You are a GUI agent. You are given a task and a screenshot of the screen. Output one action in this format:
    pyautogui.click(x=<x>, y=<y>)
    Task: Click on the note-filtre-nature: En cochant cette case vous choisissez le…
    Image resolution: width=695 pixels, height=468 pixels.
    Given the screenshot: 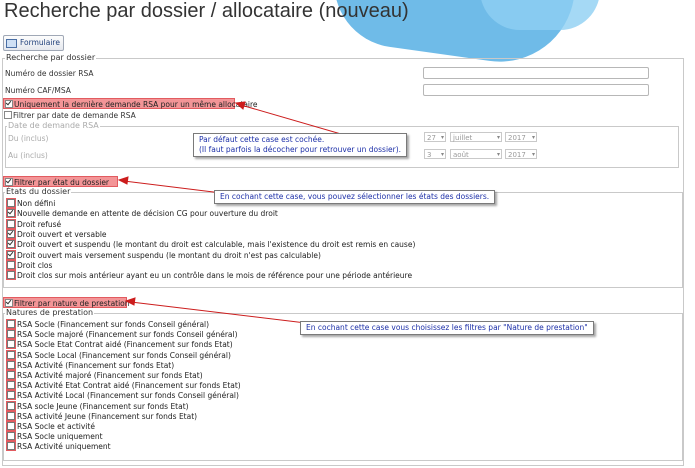 What is the action you would take?
    pyautogui.click(x=447, y=328)
    